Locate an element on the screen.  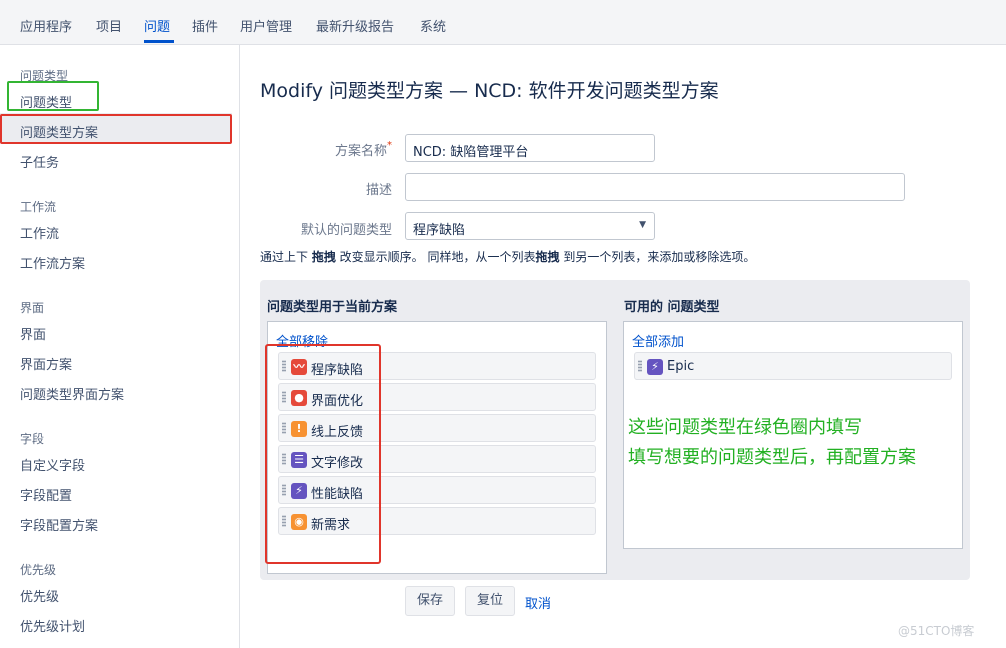
sidebar-heading-priorities: 优先级 is located at coordinates (38, 570).